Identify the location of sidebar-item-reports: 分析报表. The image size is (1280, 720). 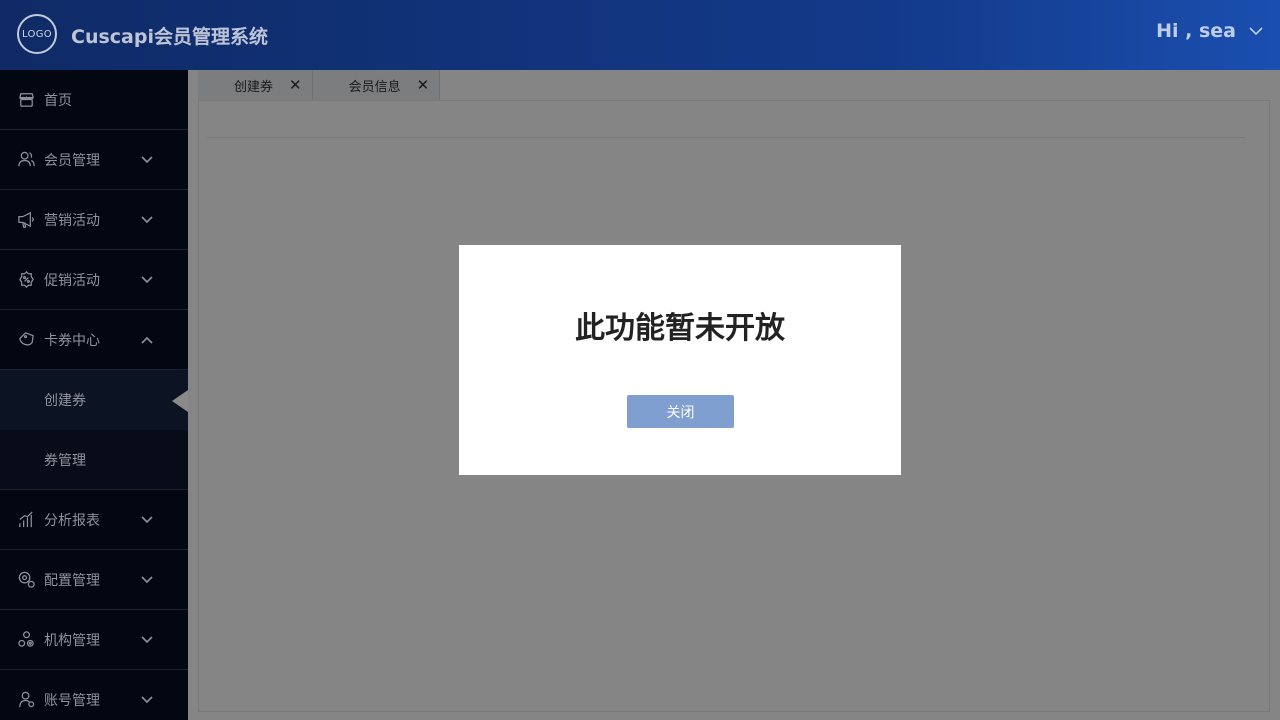
(94, 520).